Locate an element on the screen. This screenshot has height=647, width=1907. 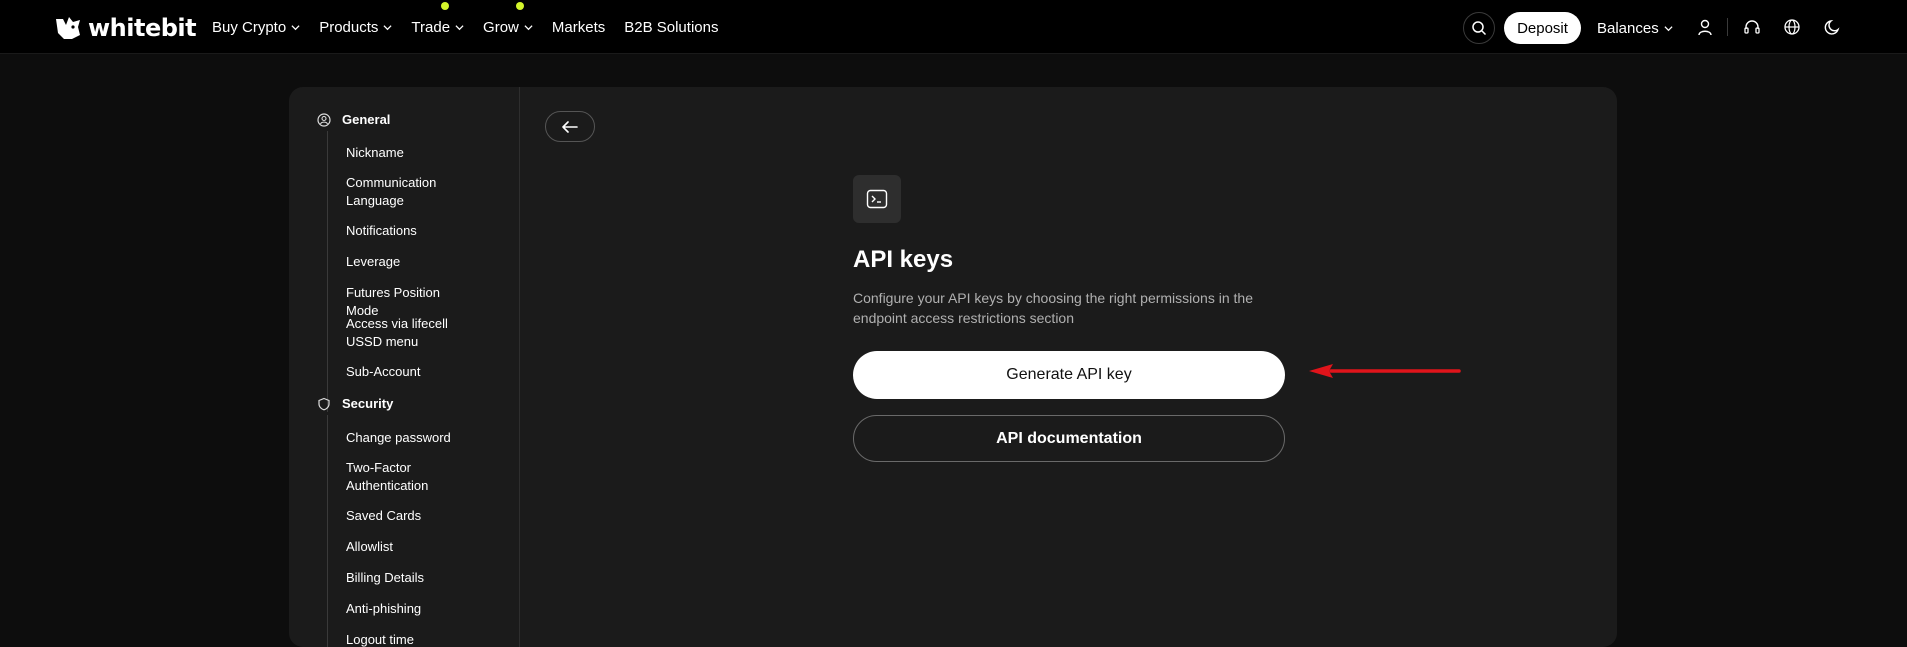
sidebar-item-communication-language: Communication Language is located at coordinates (406, 192).